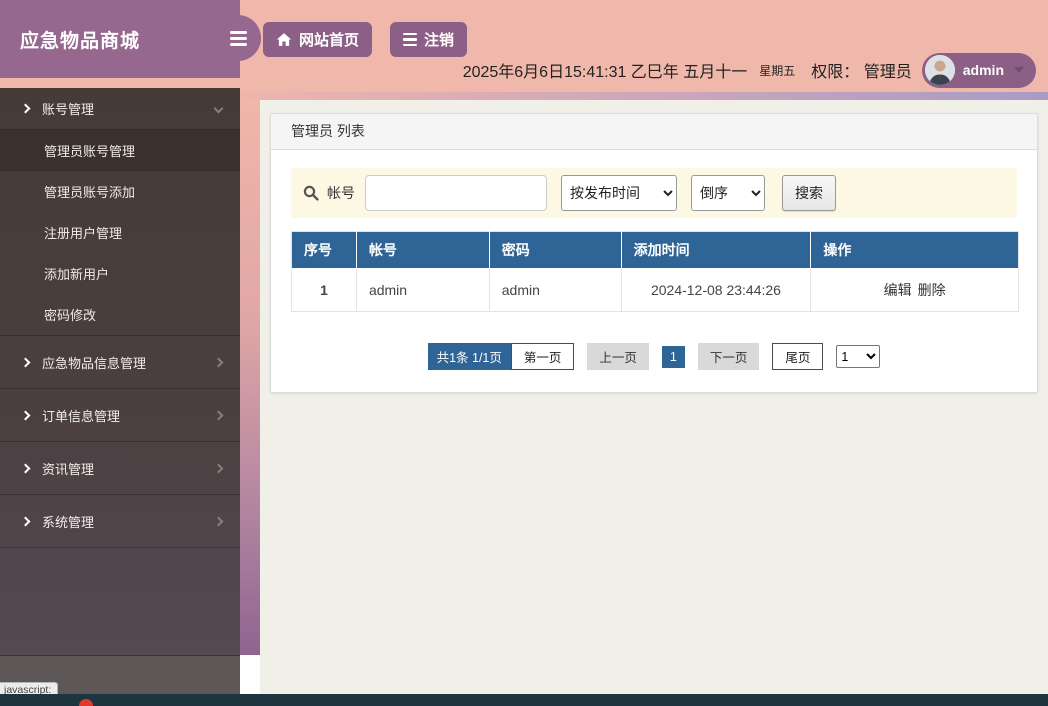  What do you see at coordinates (932, 290) in the screenshot?
I see `delete-link: 删除` at bounding box center [932, 290].